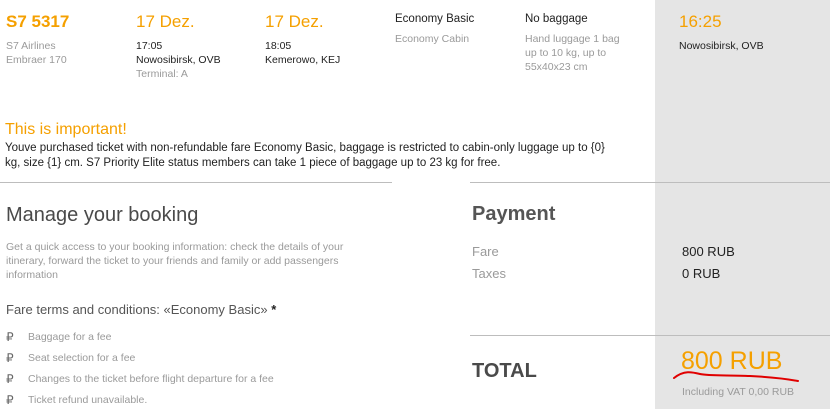 Image resolution: width=830 pixels, height=410 pixels. I want to click on fare-term-item: ₽ Seat selection for a fee, so click(140, 357).